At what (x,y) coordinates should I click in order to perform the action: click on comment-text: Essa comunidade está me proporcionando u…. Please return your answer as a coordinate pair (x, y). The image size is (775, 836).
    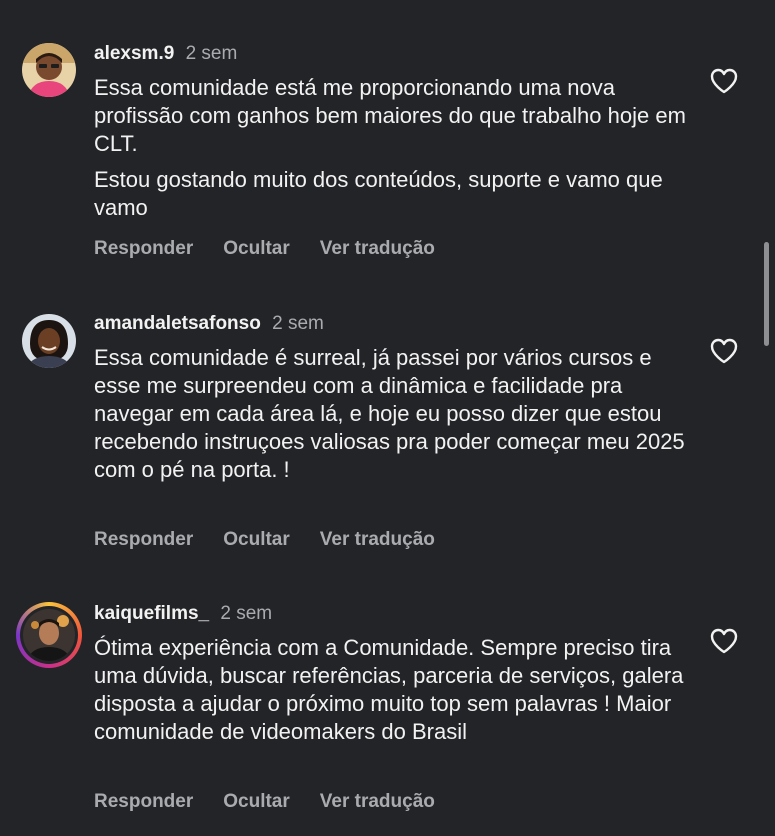
    Looking at the image, I should click on (394, 148).